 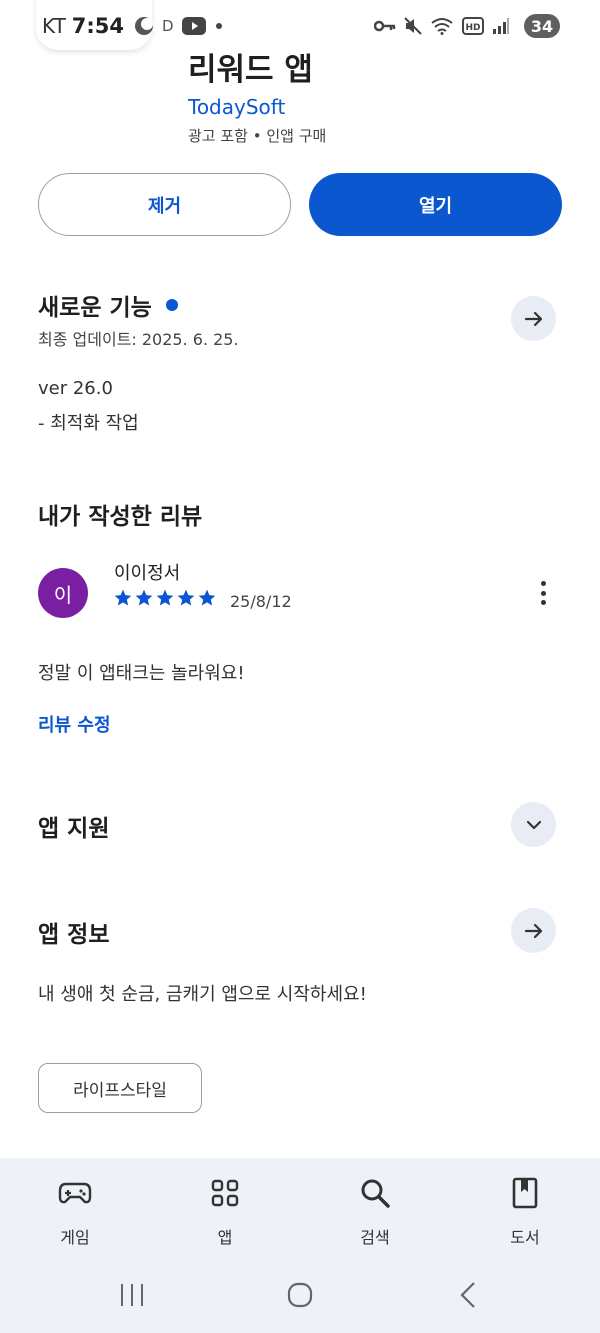 What do you see at coordinates (413, 26) in the screenshot?
I see `mute-icon` at bounding box center [413, 26].